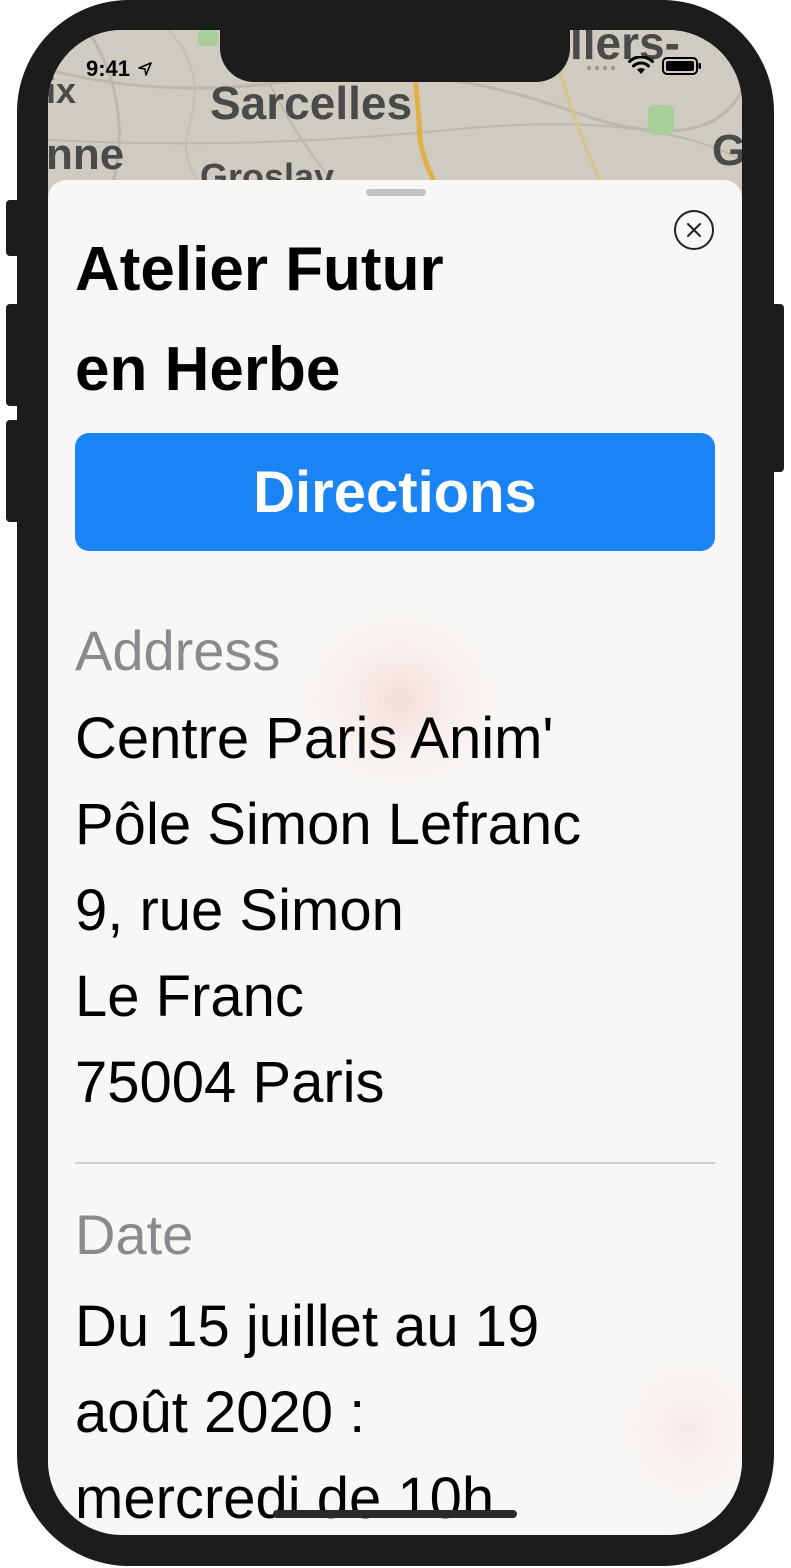  I want to click on address-label: Address, so click(178, 650).